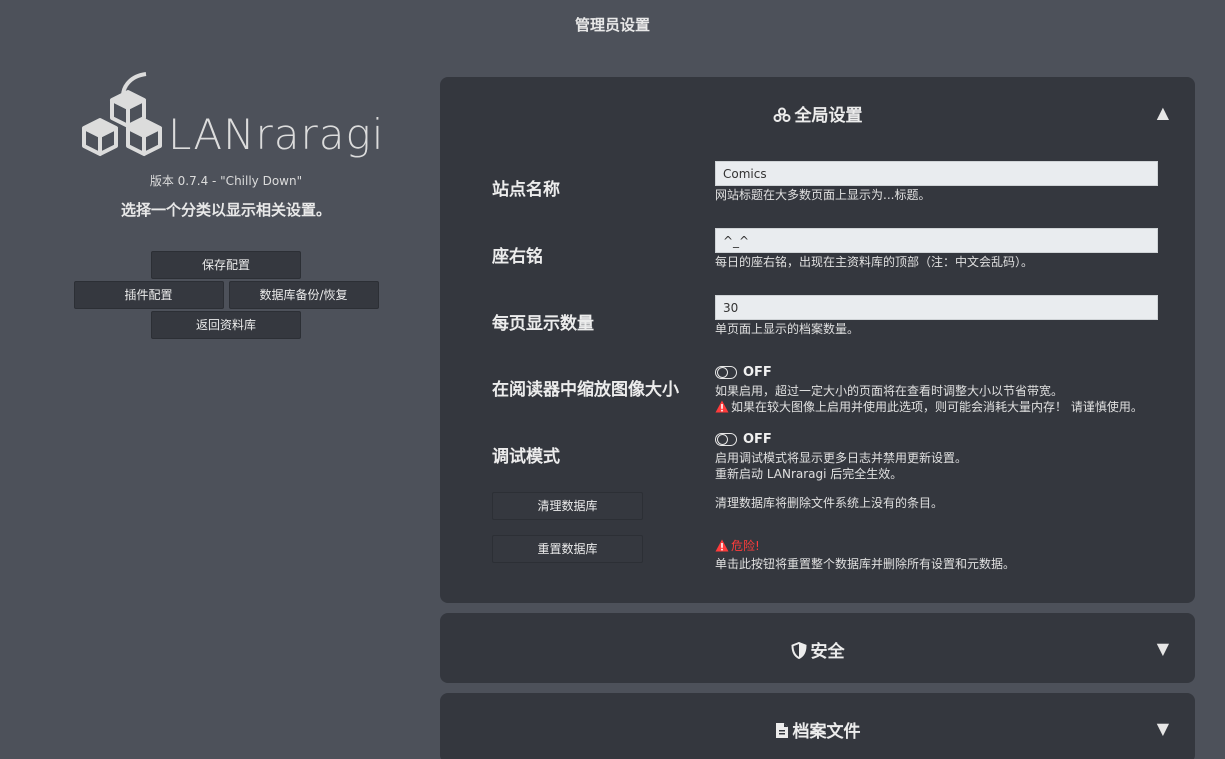 The width and height of the screenshot is (1225, 759). I want to click on select-hint: 选择一个分类以显示相关设置。, so click(225, 210).